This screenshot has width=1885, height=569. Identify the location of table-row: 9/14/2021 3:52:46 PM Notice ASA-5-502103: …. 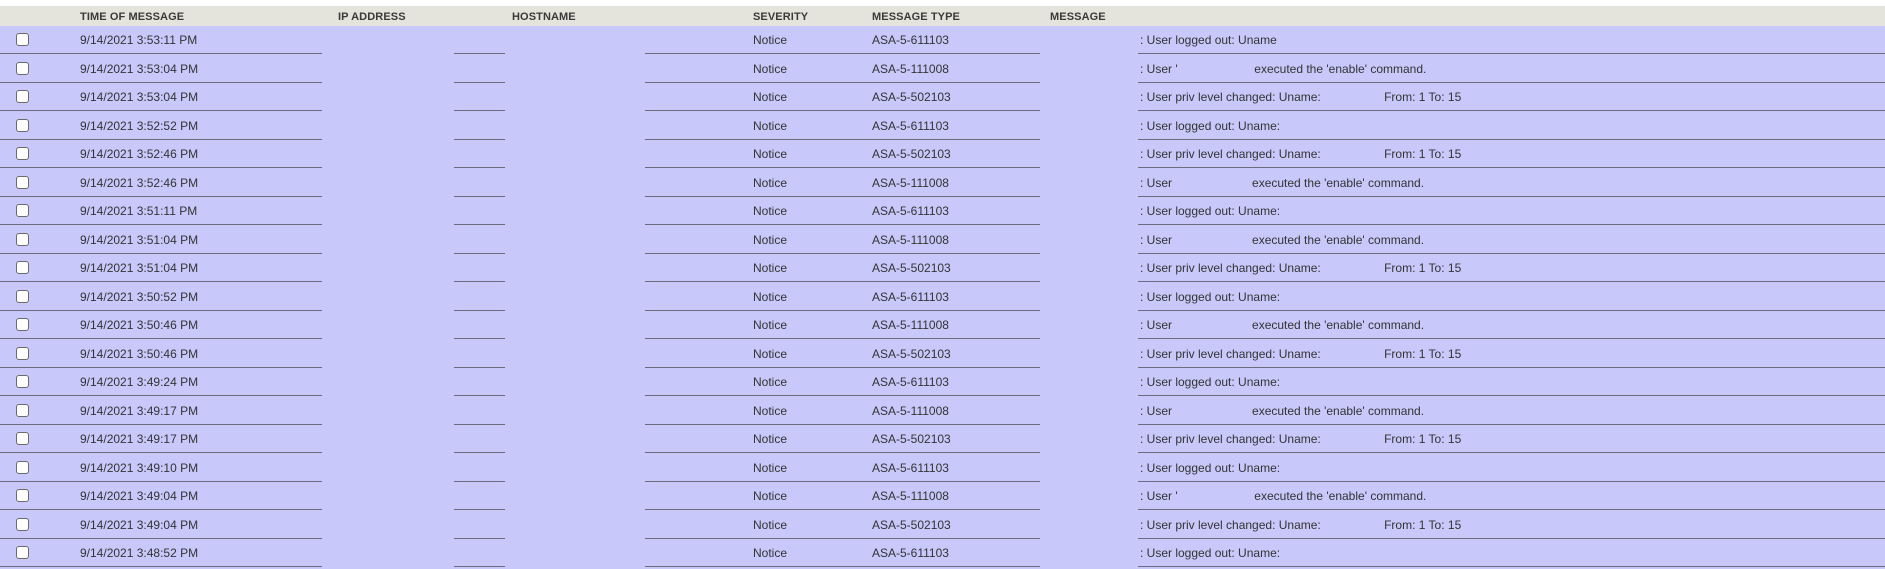
(942, 154).